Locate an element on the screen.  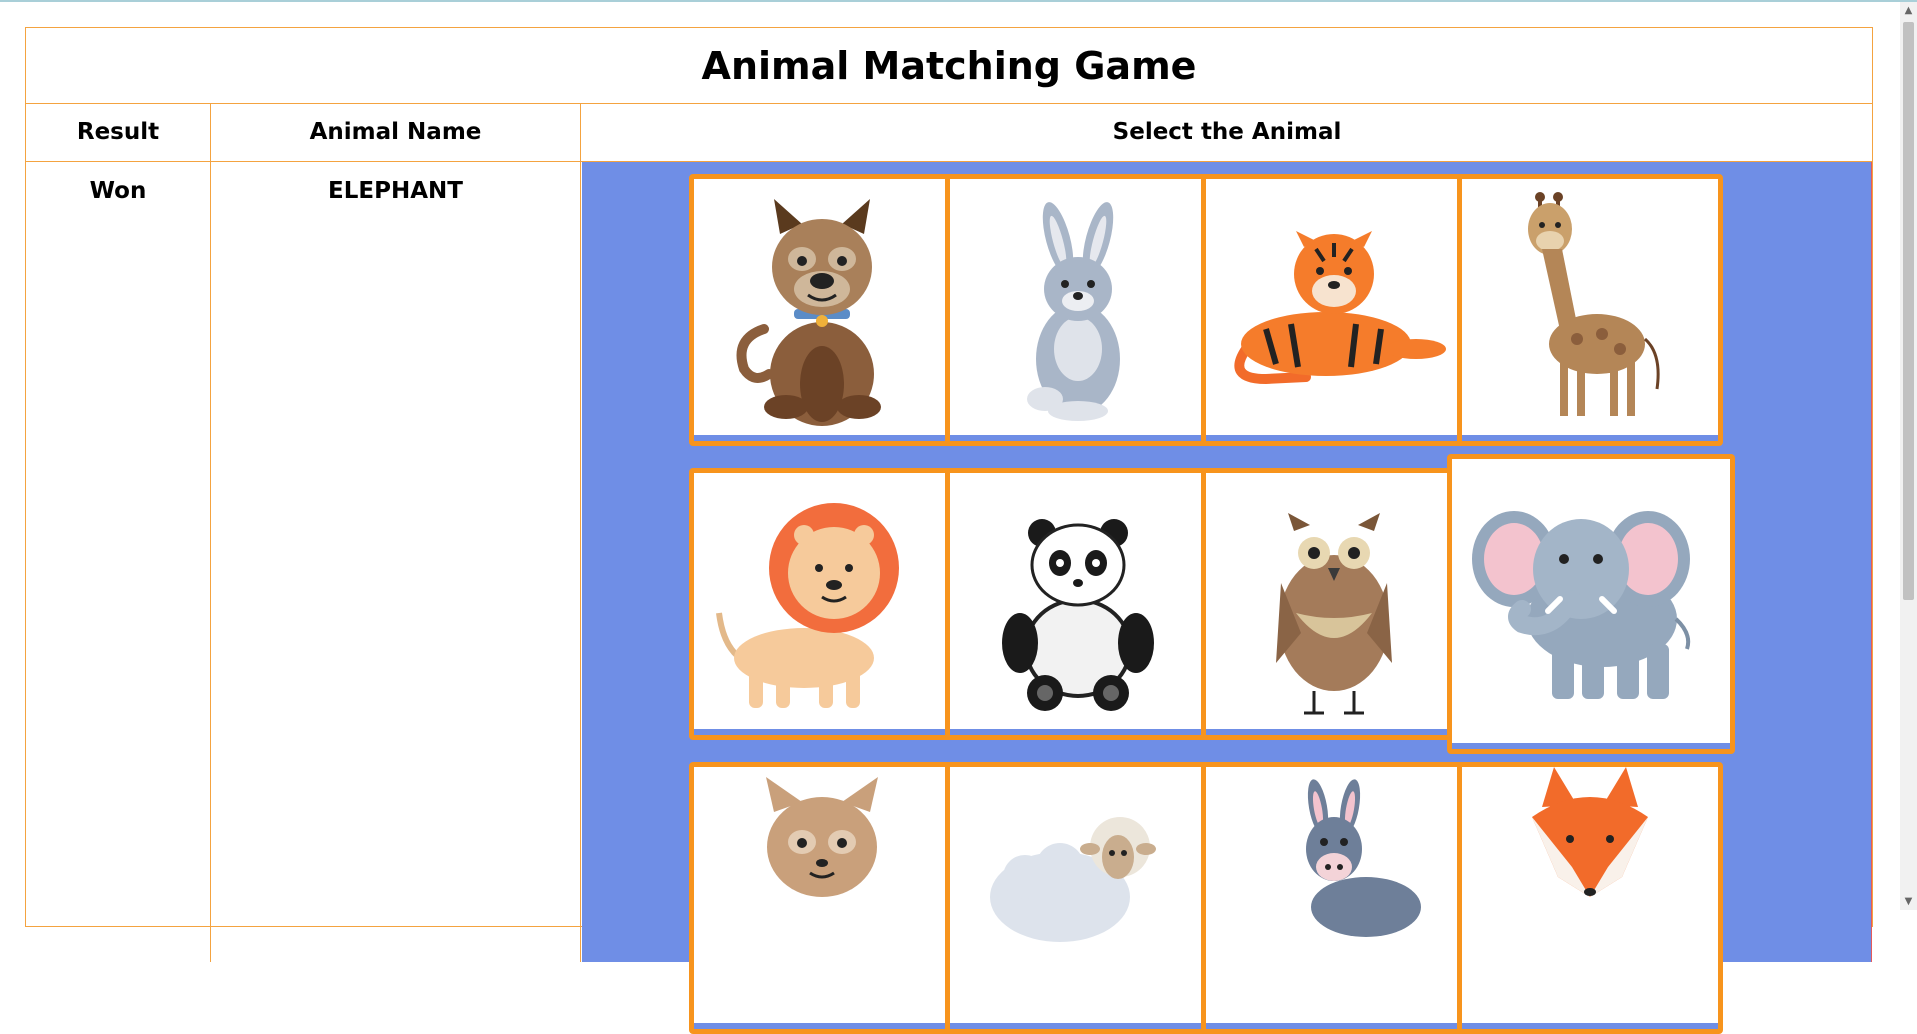
donkey-icon is located at coordinates (1363, 858).